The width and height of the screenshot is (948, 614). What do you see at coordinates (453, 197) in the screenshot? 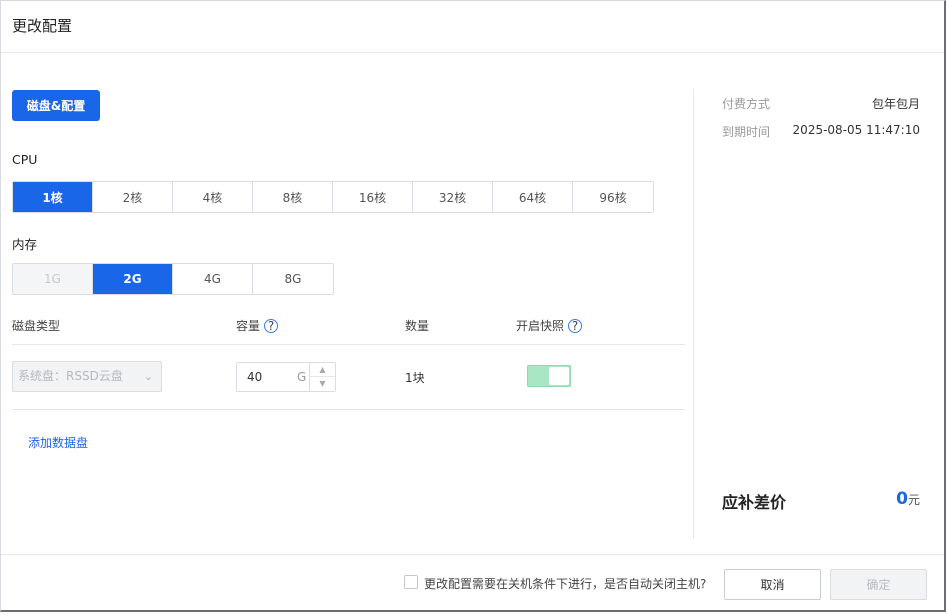
I see `cpu-option-5: 32核` at bounding box center [453, 197].